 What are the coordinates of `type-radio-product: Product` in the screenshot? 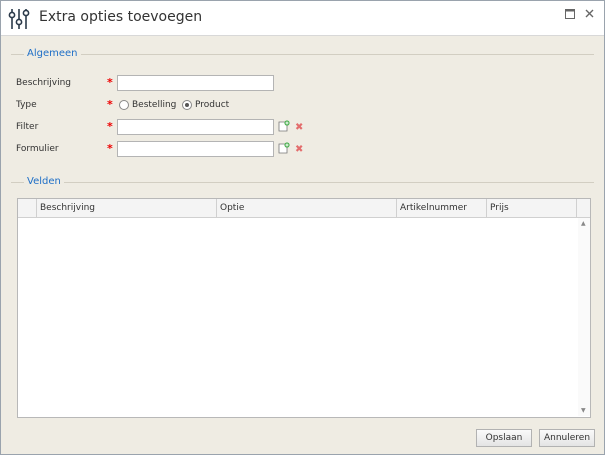 It's located at (205, 105).